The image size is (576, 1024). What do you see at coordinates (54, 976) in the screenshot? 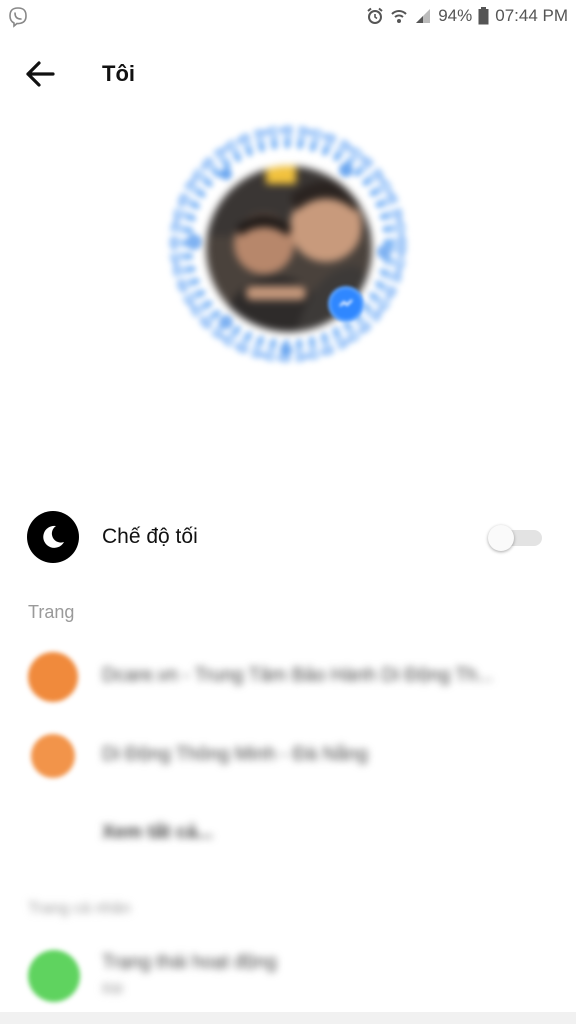
I see `active-status-icon` at bounding box center [54, 976].